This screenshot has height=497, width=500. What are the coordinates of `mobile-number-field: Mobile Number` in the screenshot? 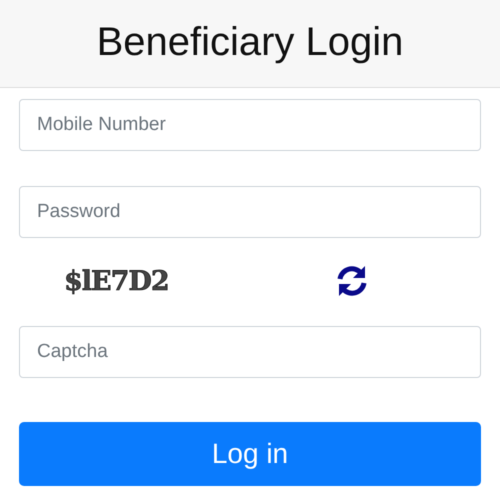 It's located at (250, 125).